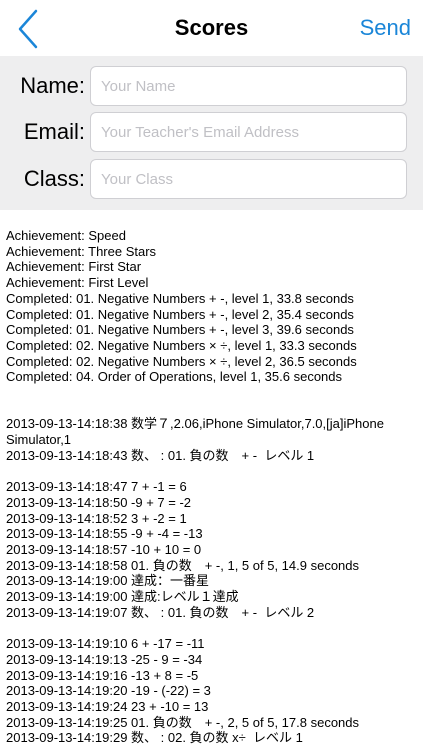 This screenshot has width=423, height=750. Describe the element at coordinates (54, 131) in the screenshot. I see `email-label: Email:` at that location.